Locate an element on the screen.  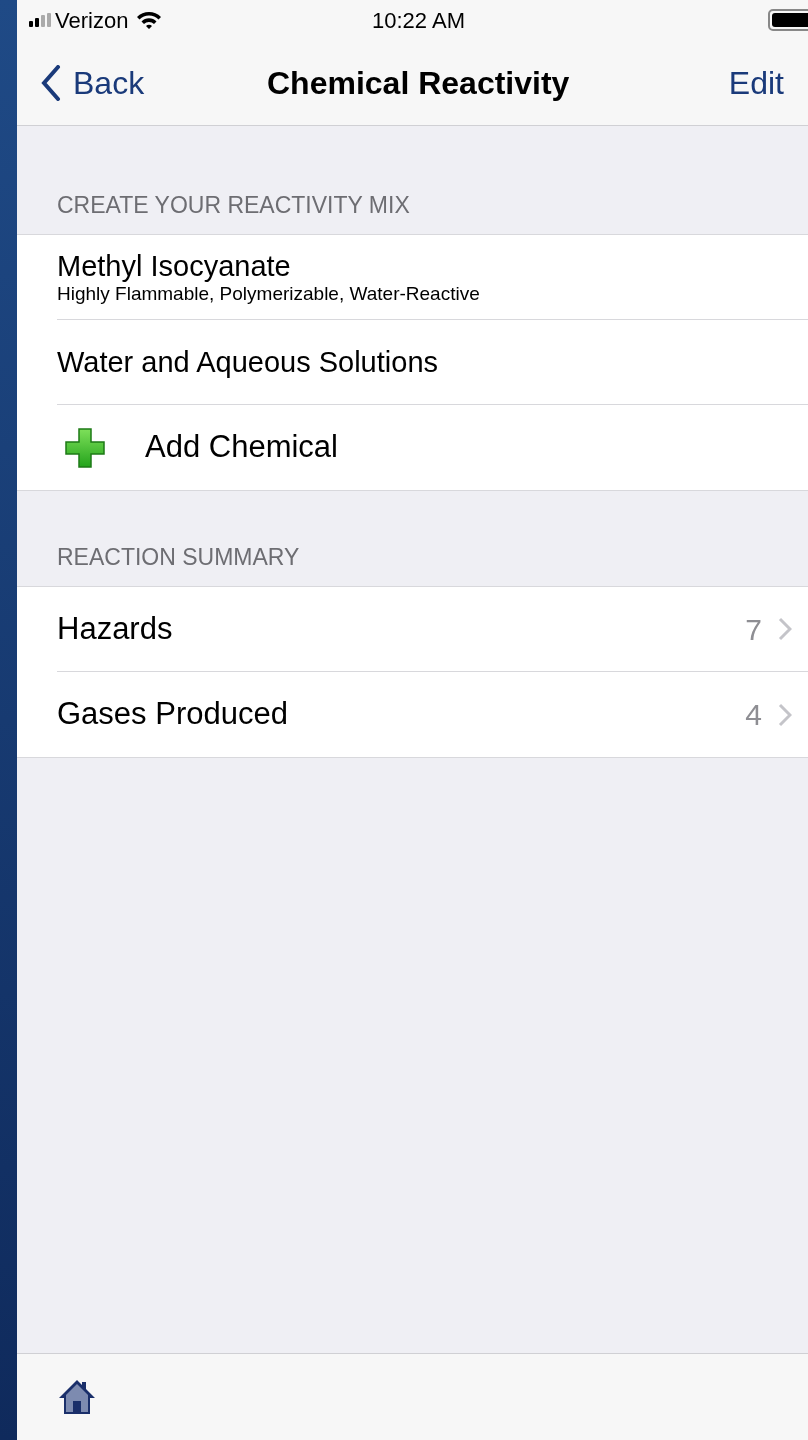
wifi-icon is located at coordinates (149, 20).